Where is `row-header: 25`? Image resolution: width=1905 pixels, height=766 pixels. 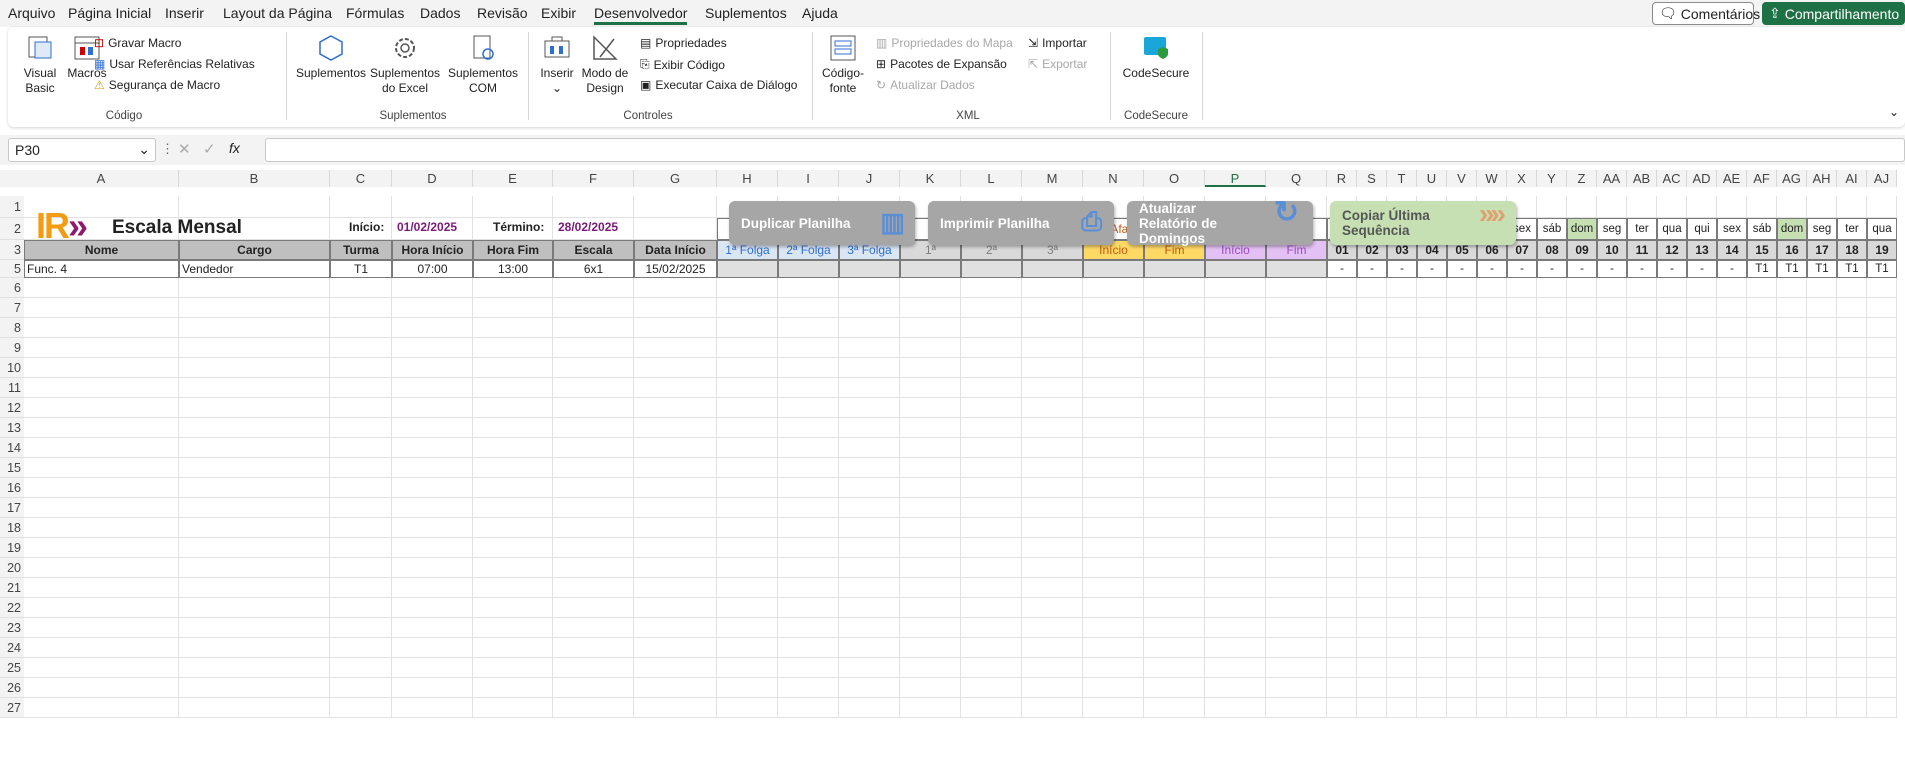
row-header: 25 is located at coordinates (12, 668).